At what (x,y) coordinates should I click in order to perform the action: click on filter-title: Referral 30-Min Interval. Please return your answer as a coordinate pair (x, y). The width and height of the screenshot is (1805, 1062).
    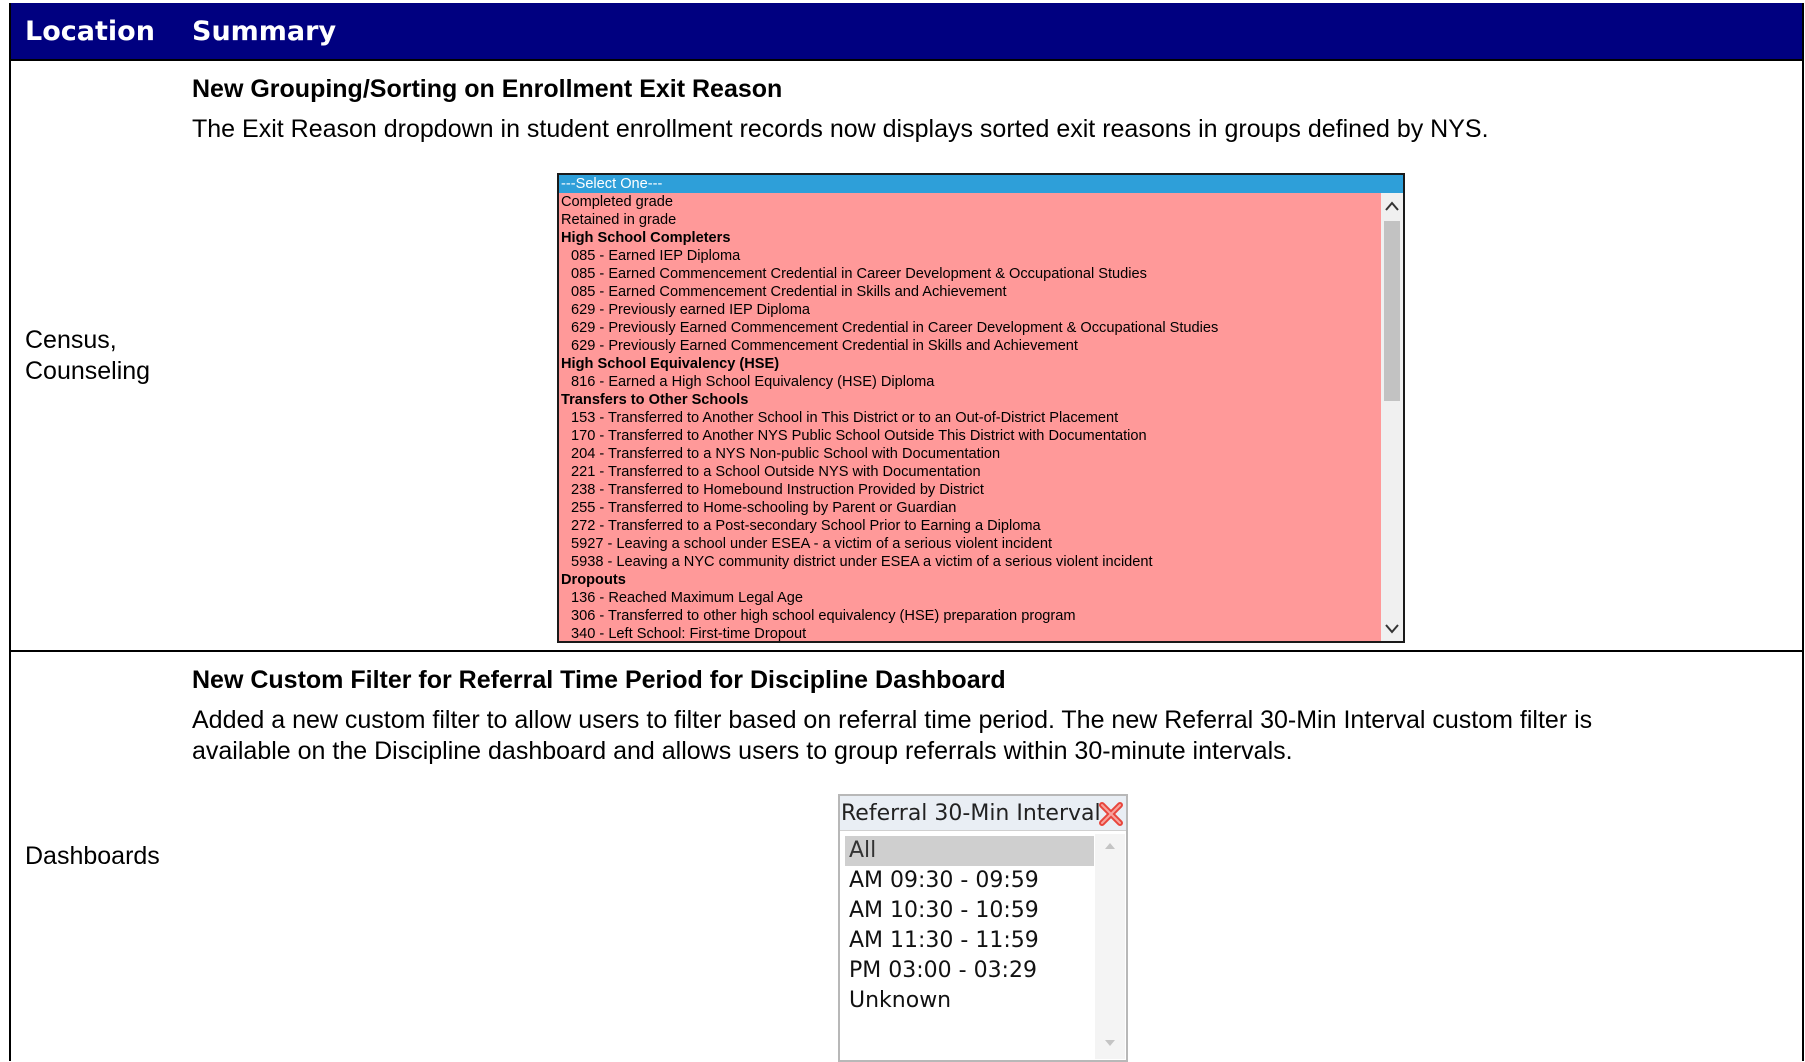
    Looking at the image, I should click on (971, 813).